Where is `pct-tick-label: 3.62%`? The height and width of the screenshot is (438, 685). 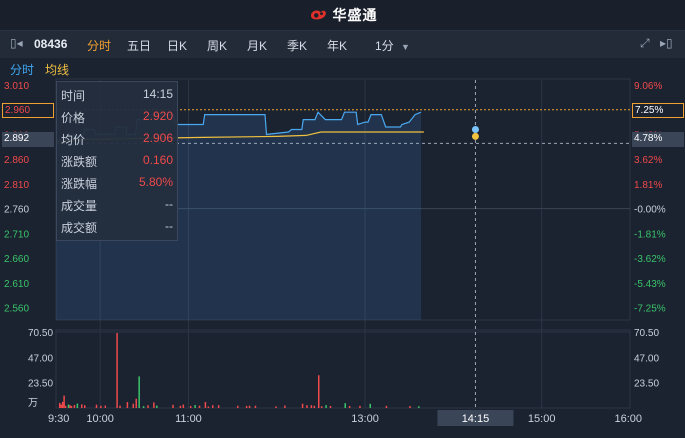 pct-tick-label: 3.62% is located at coordinates (648, 160).